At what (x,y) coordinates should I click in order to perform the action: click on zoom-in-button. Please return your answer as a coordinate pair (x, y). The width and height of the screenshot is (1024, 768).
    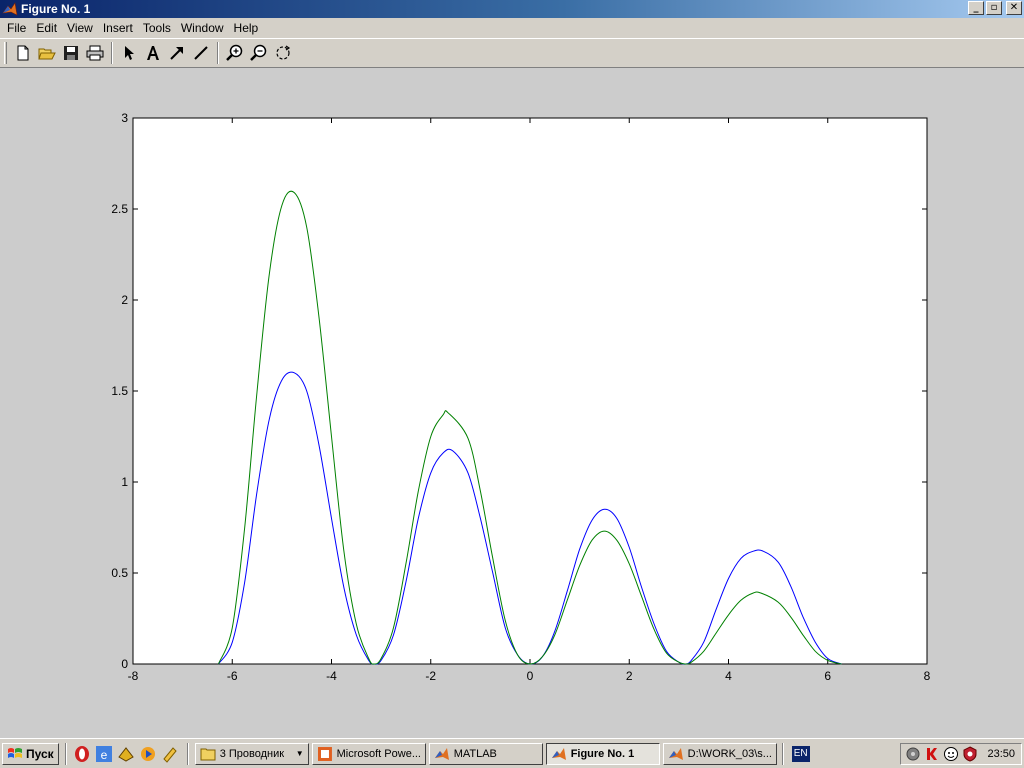
    Looking at the image, I should click on (235, 53).